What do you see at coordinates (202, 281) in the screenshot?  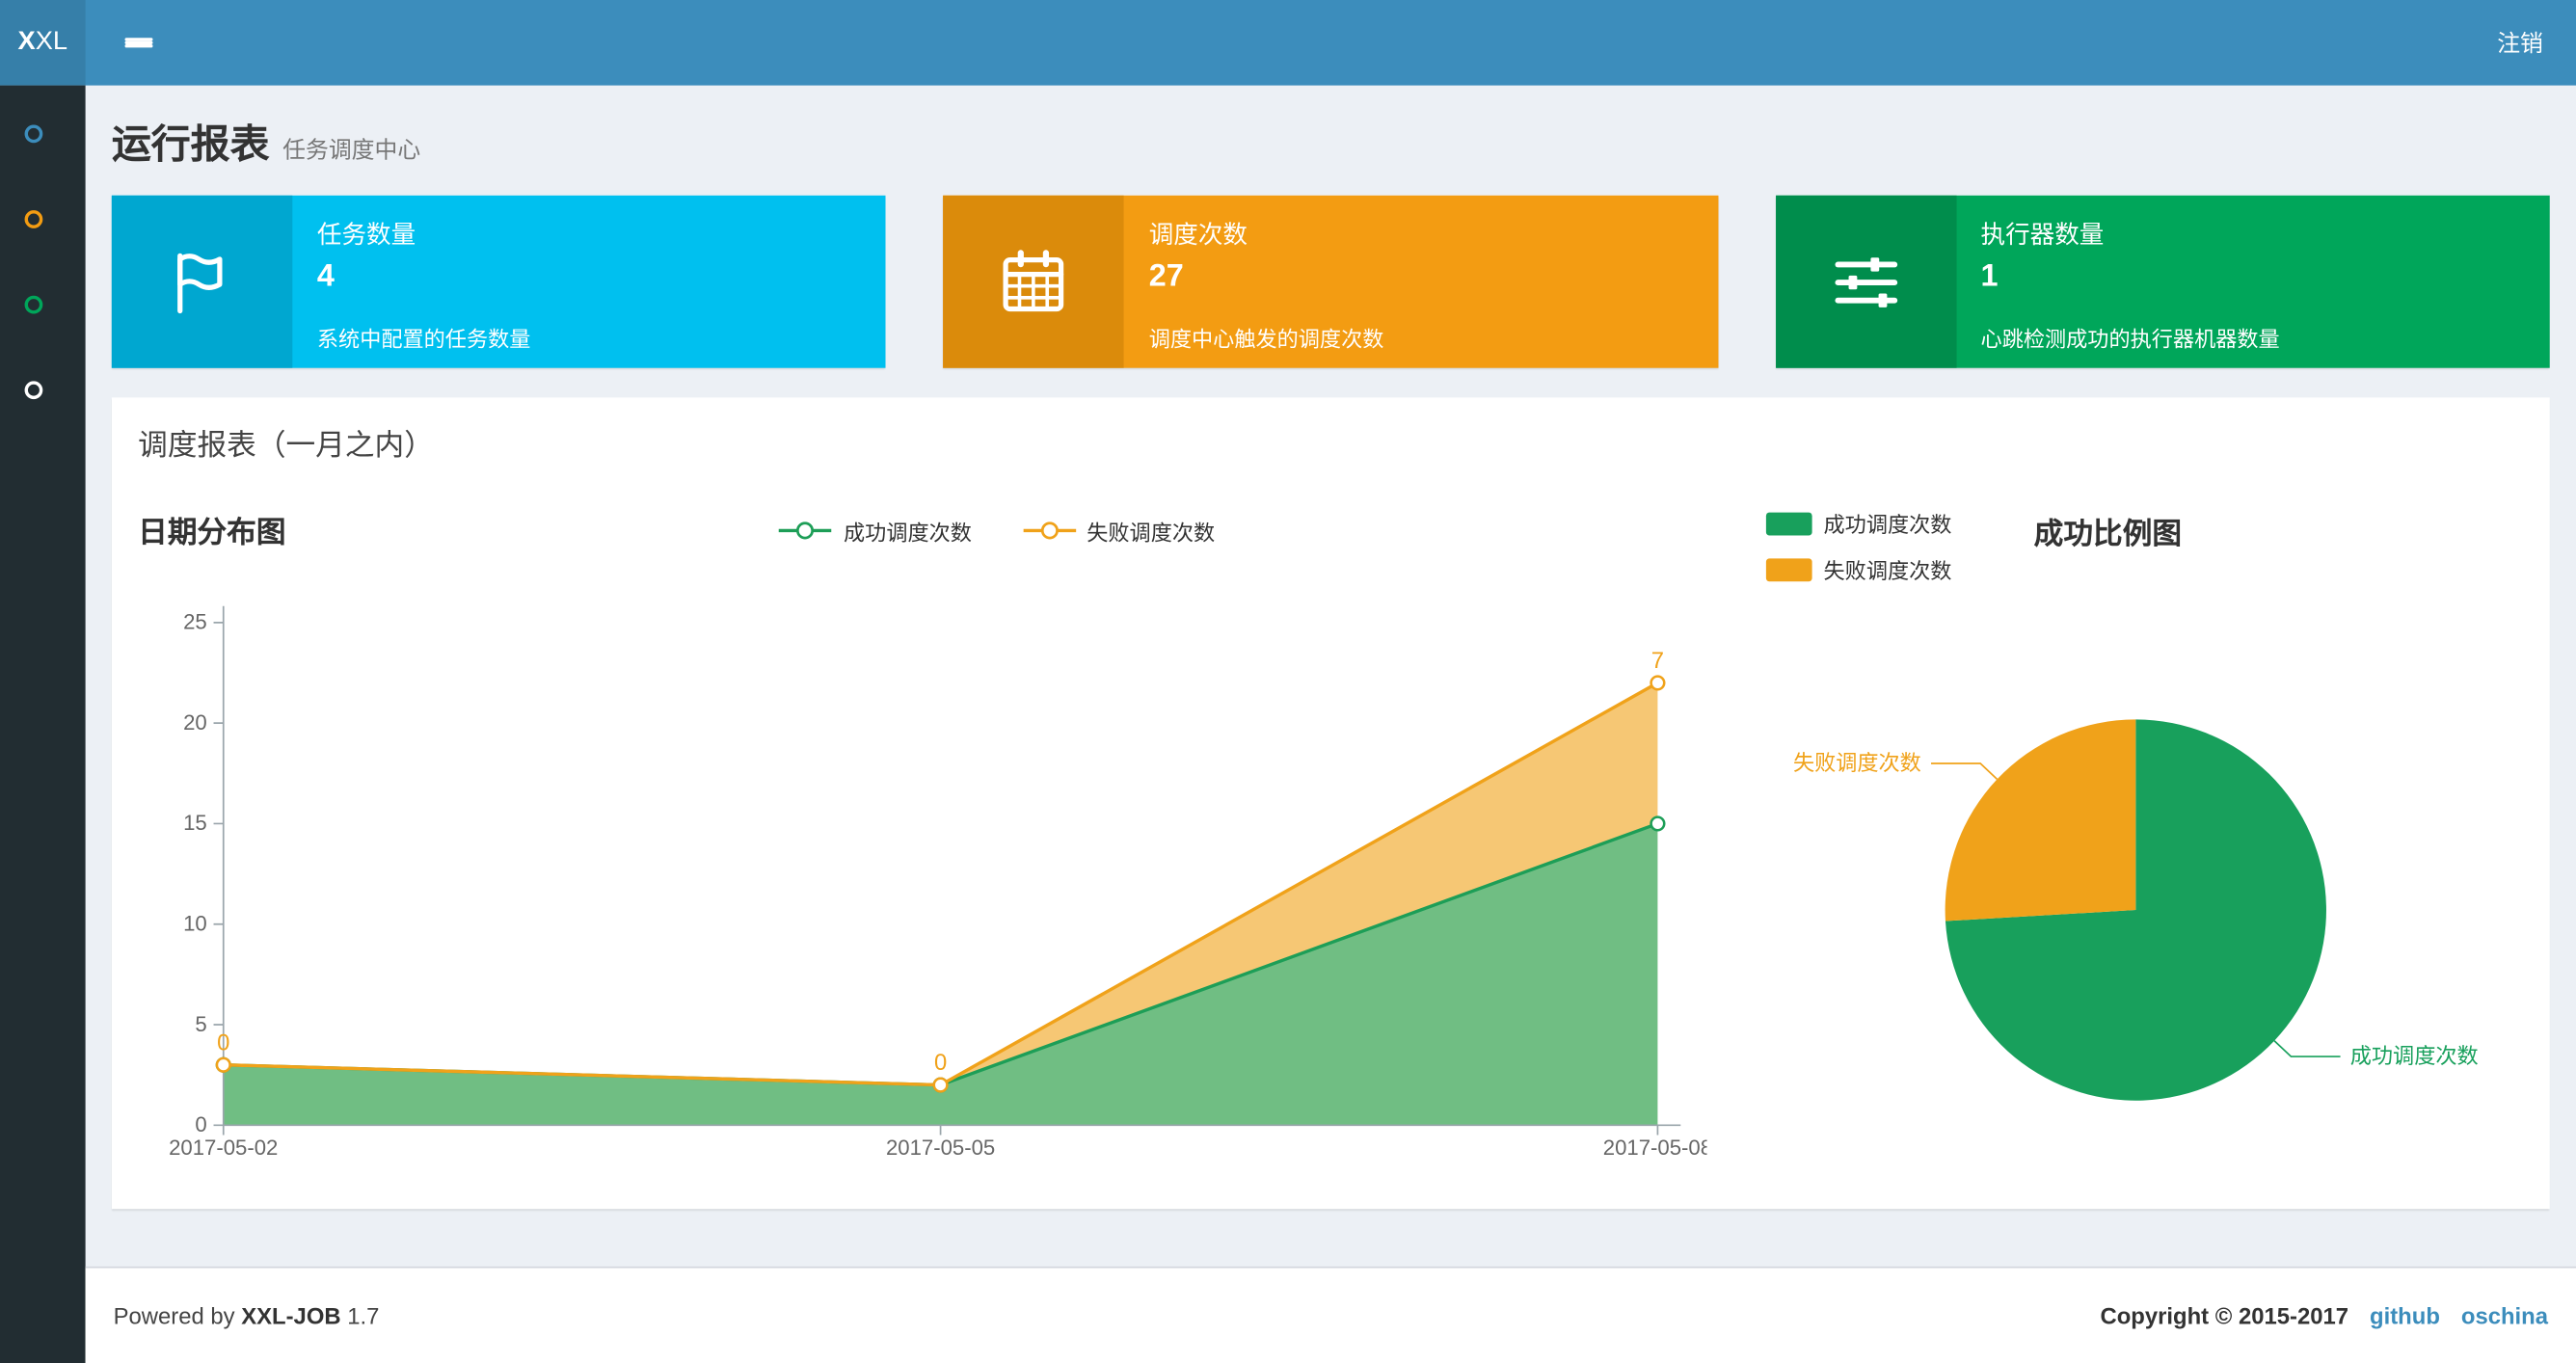 I see `flag-icon` at bounding box center [202, 281].